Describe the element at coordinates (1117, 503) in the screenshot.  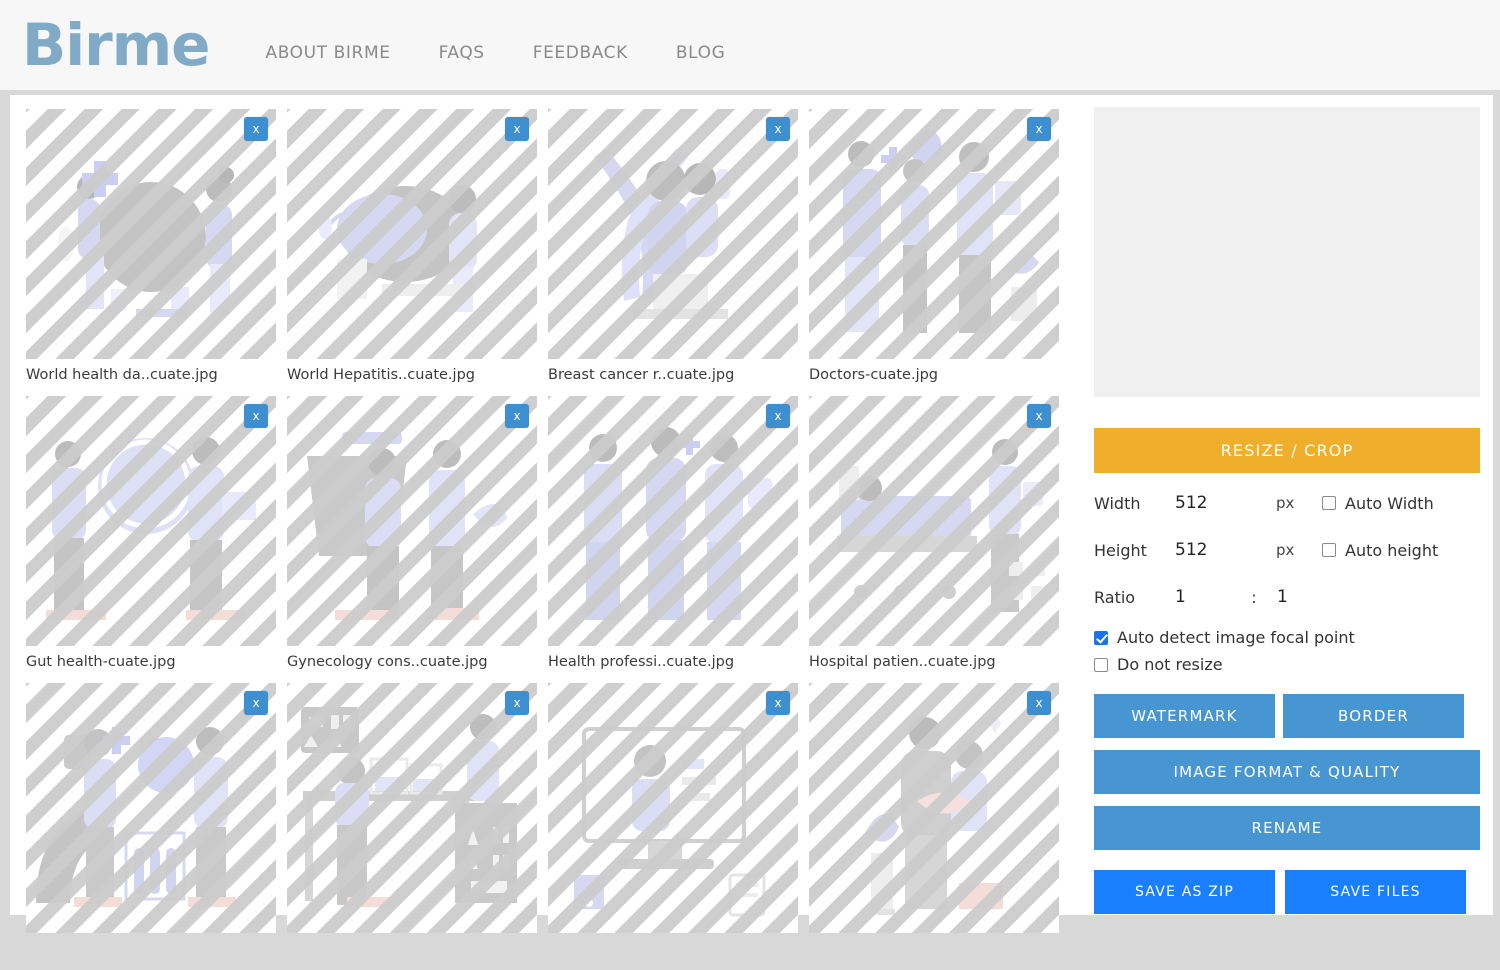
I see `width-label: Width` at that location.